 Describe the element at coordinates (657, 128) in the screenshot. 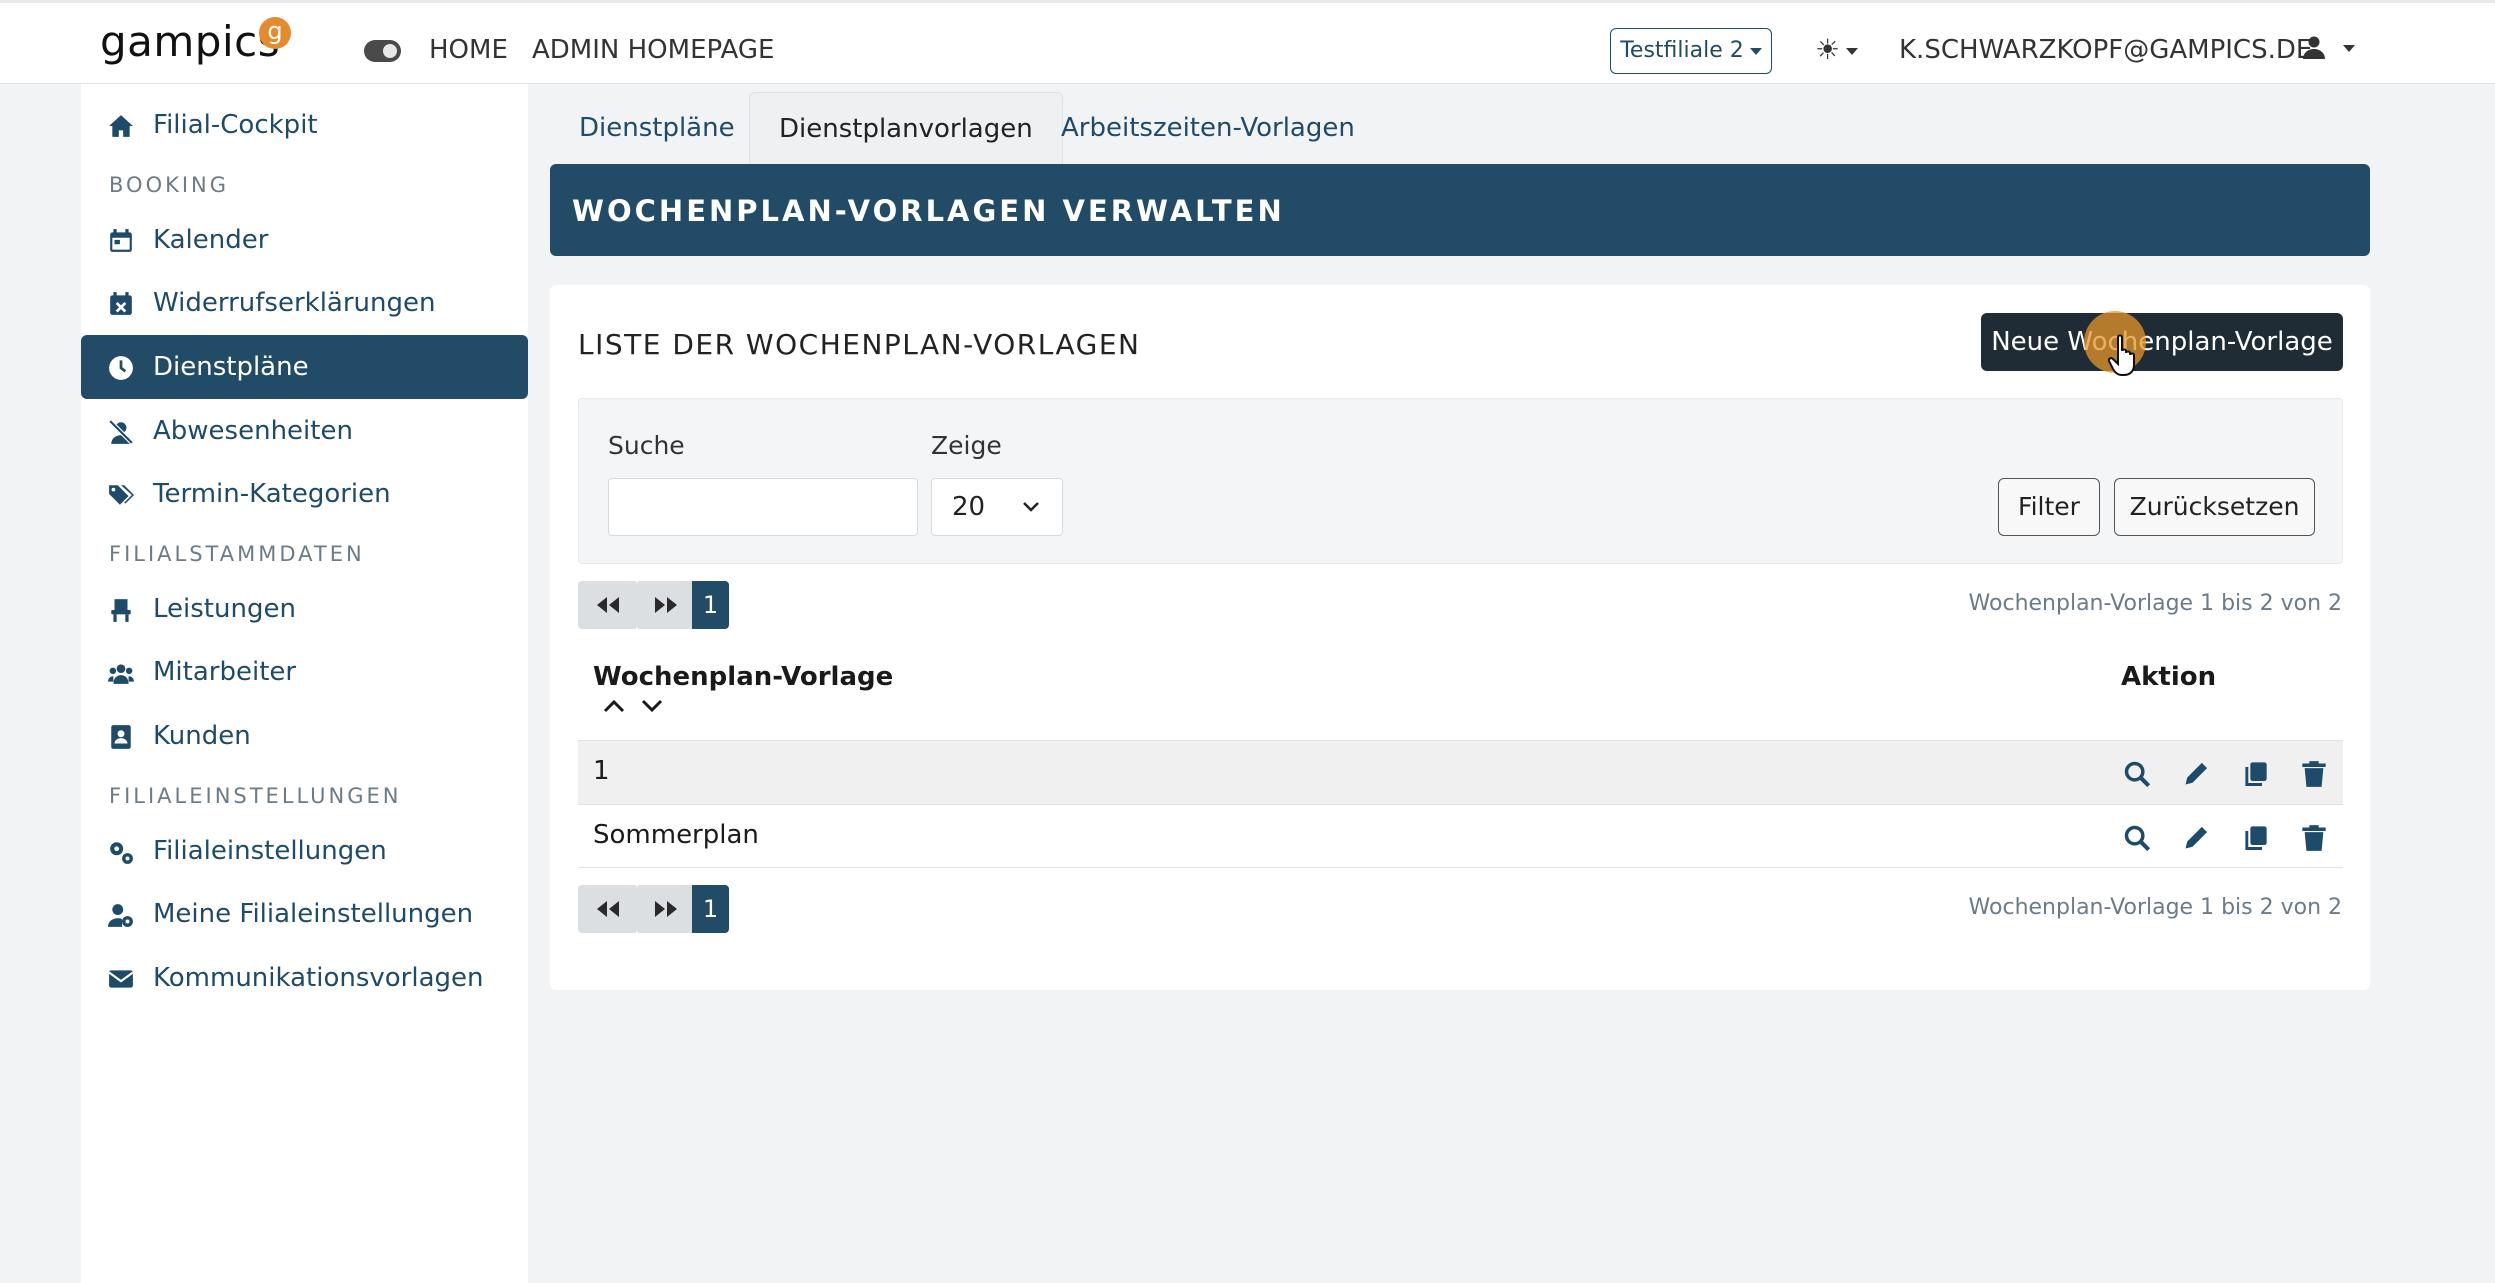

I see `tab-dienstplaene: Dienstpläne` at that location.